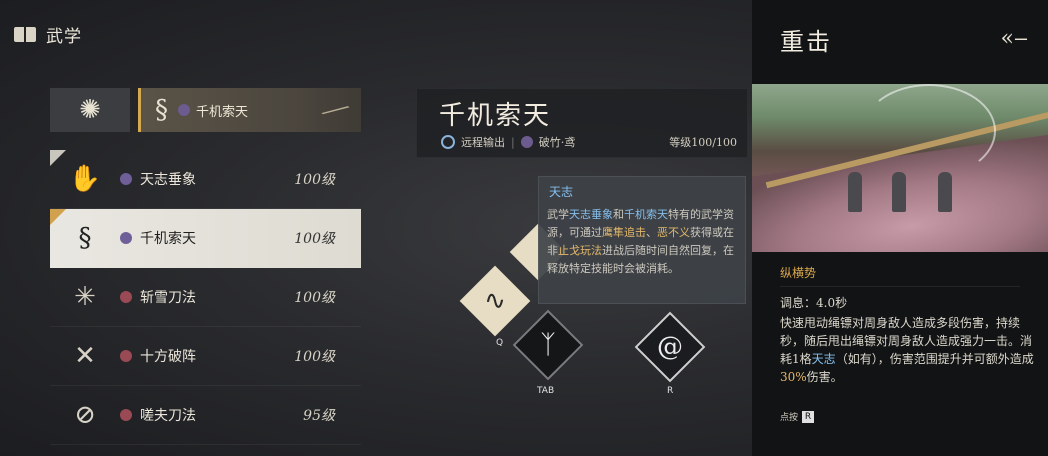 The image size is (1048, 456). What do you see at coordinates (546, 391) in the screenshot?
I see `key-label-tab: TAB` at bounding box center [546, 391].